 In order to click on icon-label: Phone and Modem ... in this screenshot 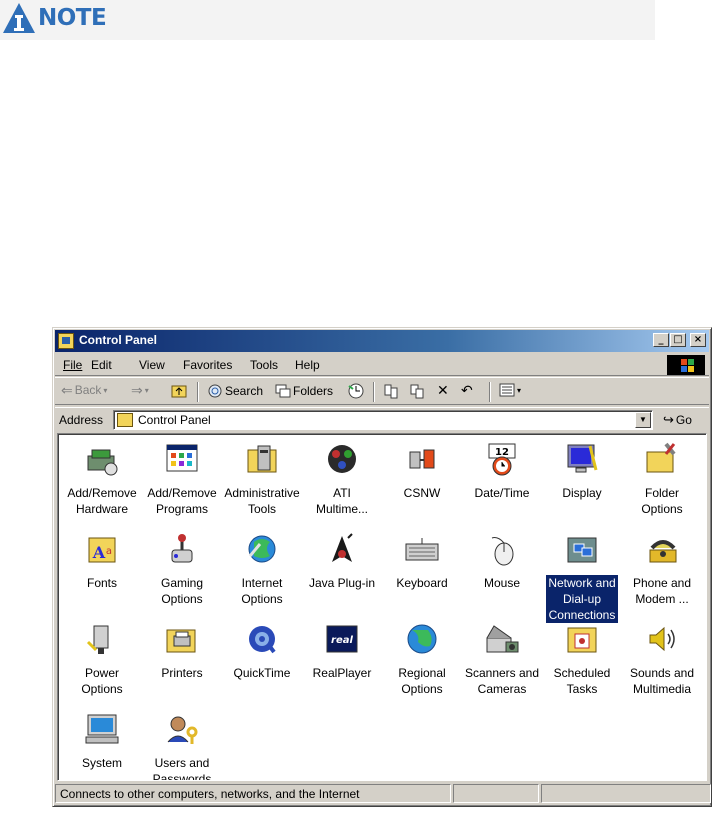, I will do `click(662, 591)`.